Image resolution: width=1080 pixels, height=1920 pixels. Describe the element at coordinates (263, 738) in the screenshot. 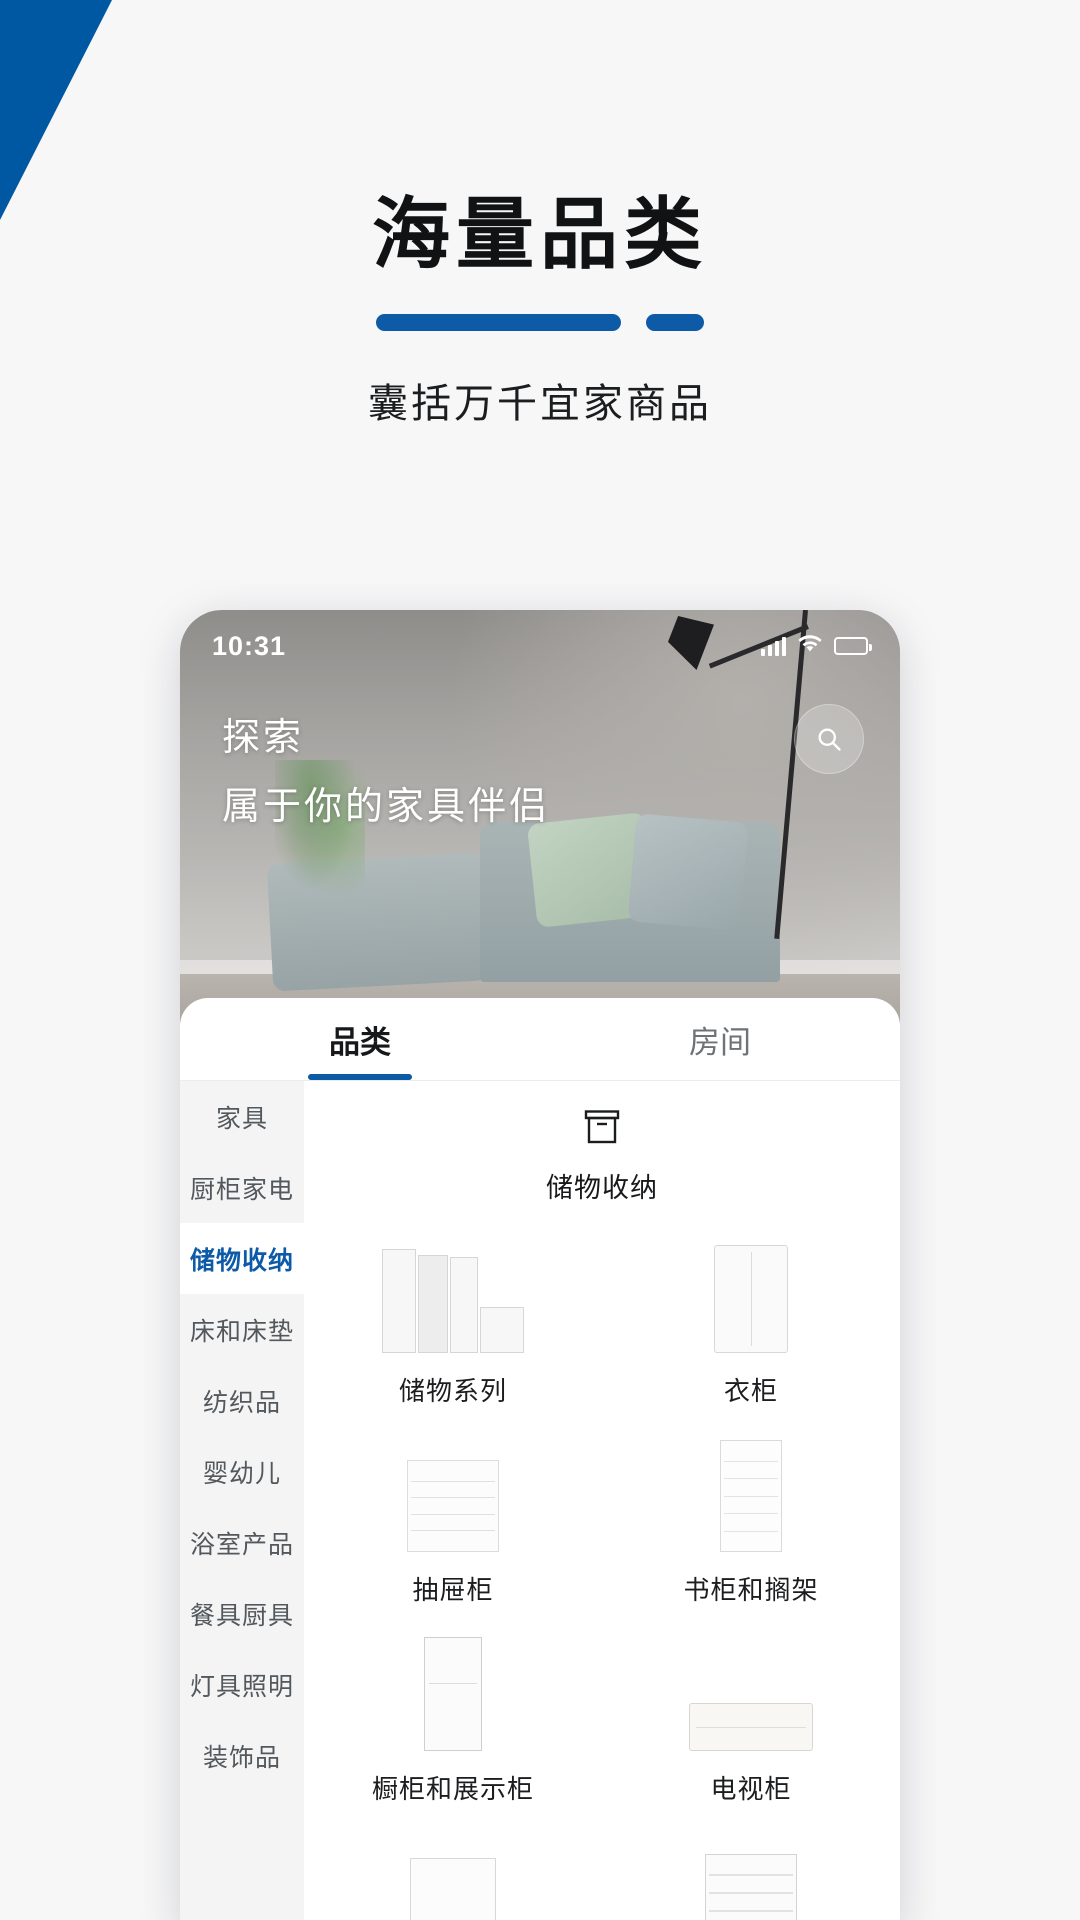

I see `hero-headline-line1: 探索` at that location.